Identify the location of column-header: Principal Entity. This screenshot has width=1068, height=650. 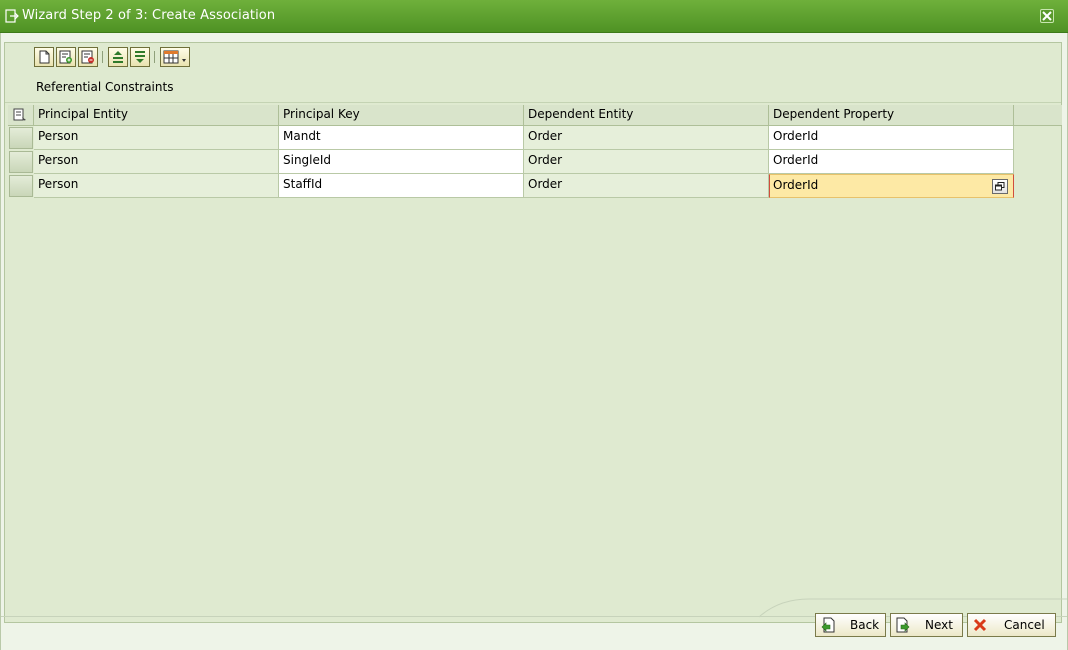
(156, 115).